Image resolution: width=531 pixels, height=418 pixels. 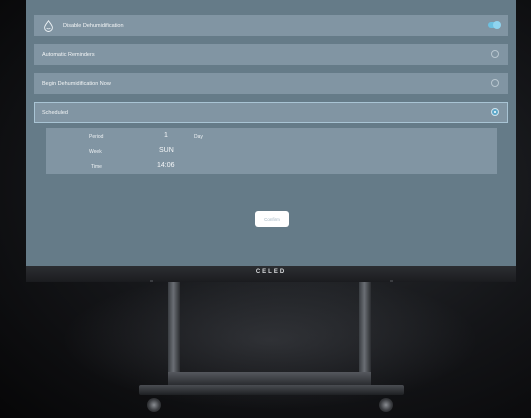 I want to click on caster-wheel-right, so click(x=386, y=405).